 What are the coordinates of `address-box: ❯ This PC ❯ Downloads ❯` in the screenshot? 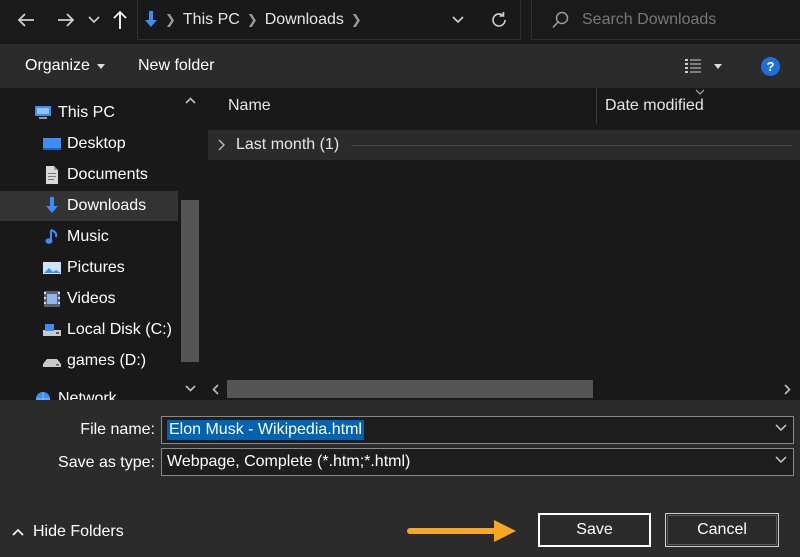 It's located at (329, 20).